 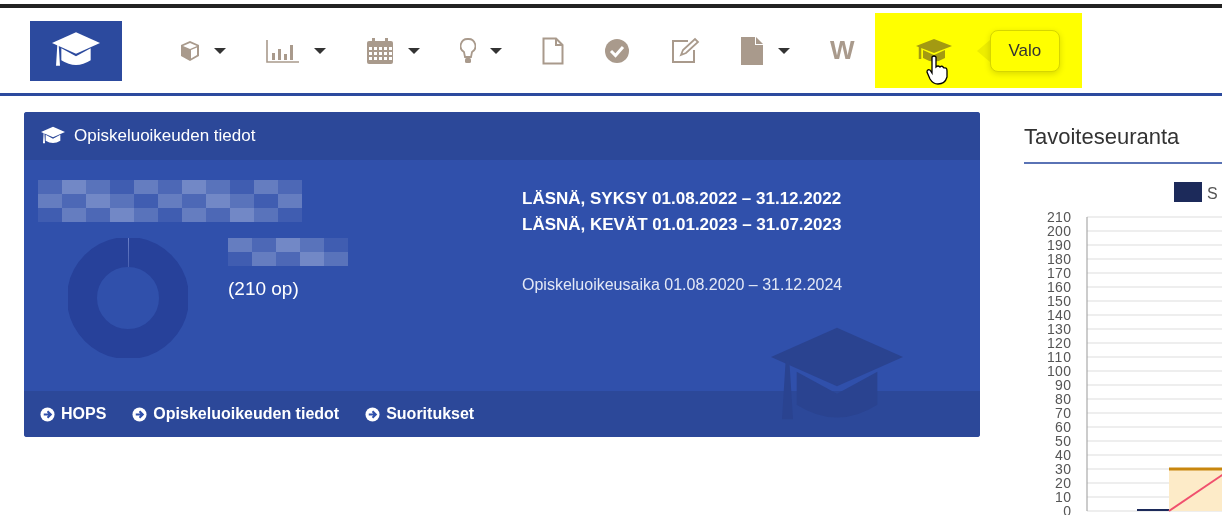 What do you see at coordinates (1059, 329) in the screenshot?
I see `axis-tick-label: 130` at bounding box center [1059, 329].